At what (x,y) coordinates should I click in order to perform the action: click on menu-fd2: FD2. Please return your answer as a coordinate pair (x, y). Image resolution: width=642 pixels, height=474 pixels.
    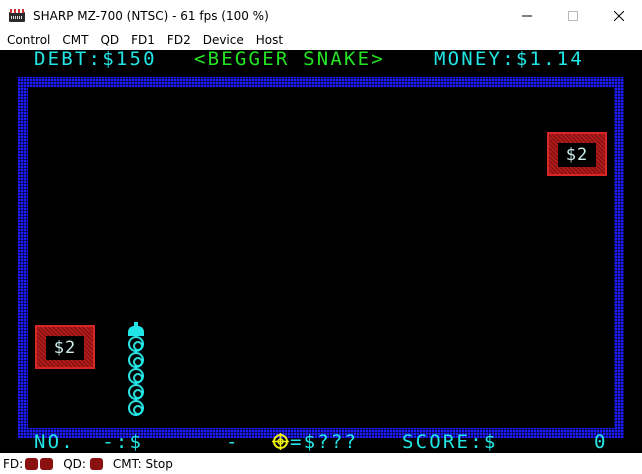
    Looking at the image, I should click on (179, 40).